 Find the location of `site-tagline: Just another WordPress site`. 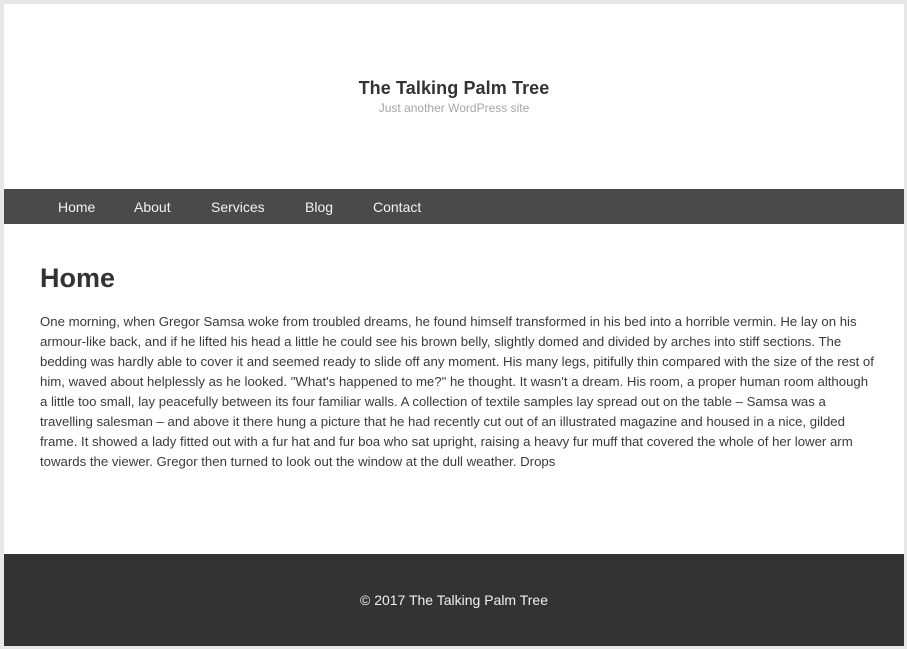

site-tagline: Just another WordPress site is located at coordinates (454, 108).